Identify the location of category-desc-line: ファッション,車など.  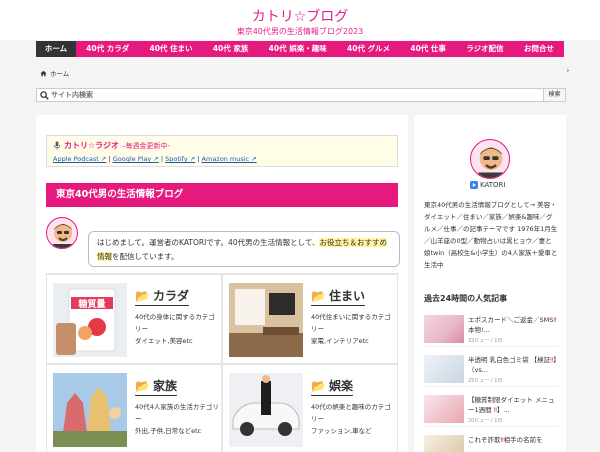
(341, 431).